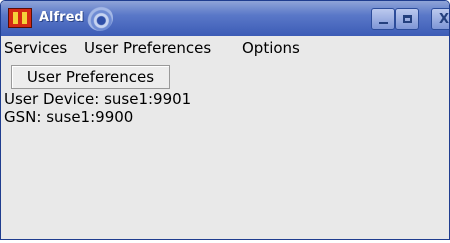 The image size is (450, 243). Describe the element at coordinates (147, 48) in the screenshot. I see `menu-user-preferences: User Preferences` at that location.